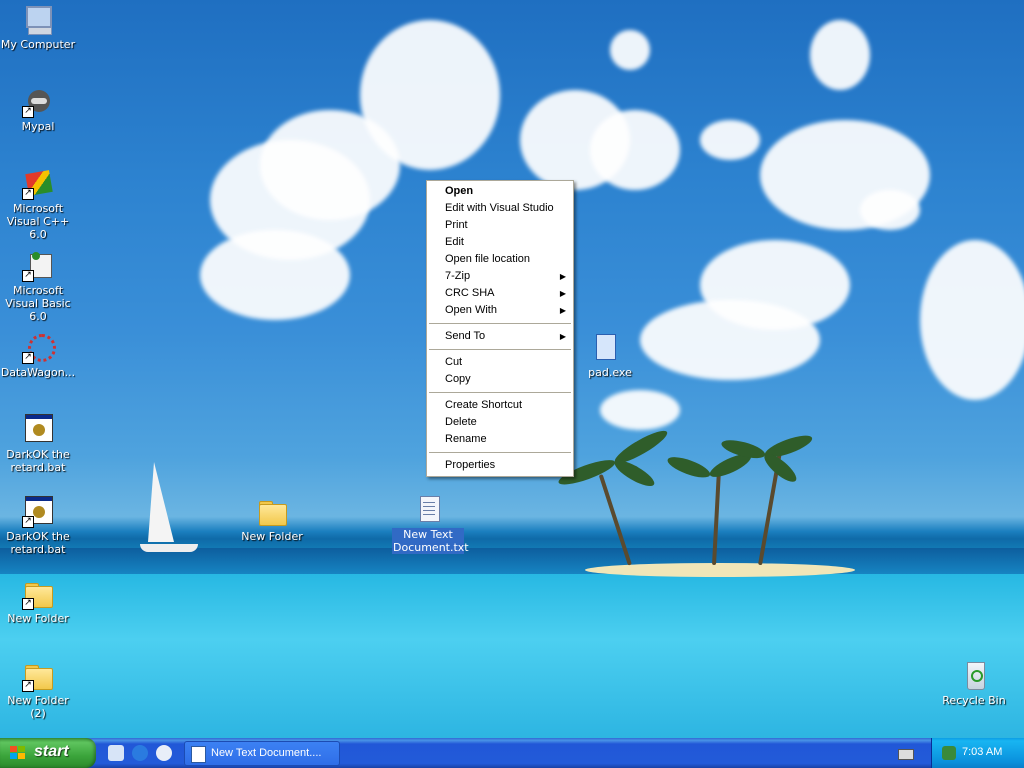 The image size is (1024, 768). Describe the element at coordinates (471, 310) in the screenshot. I see `menu-item-label: Open With` at that location.